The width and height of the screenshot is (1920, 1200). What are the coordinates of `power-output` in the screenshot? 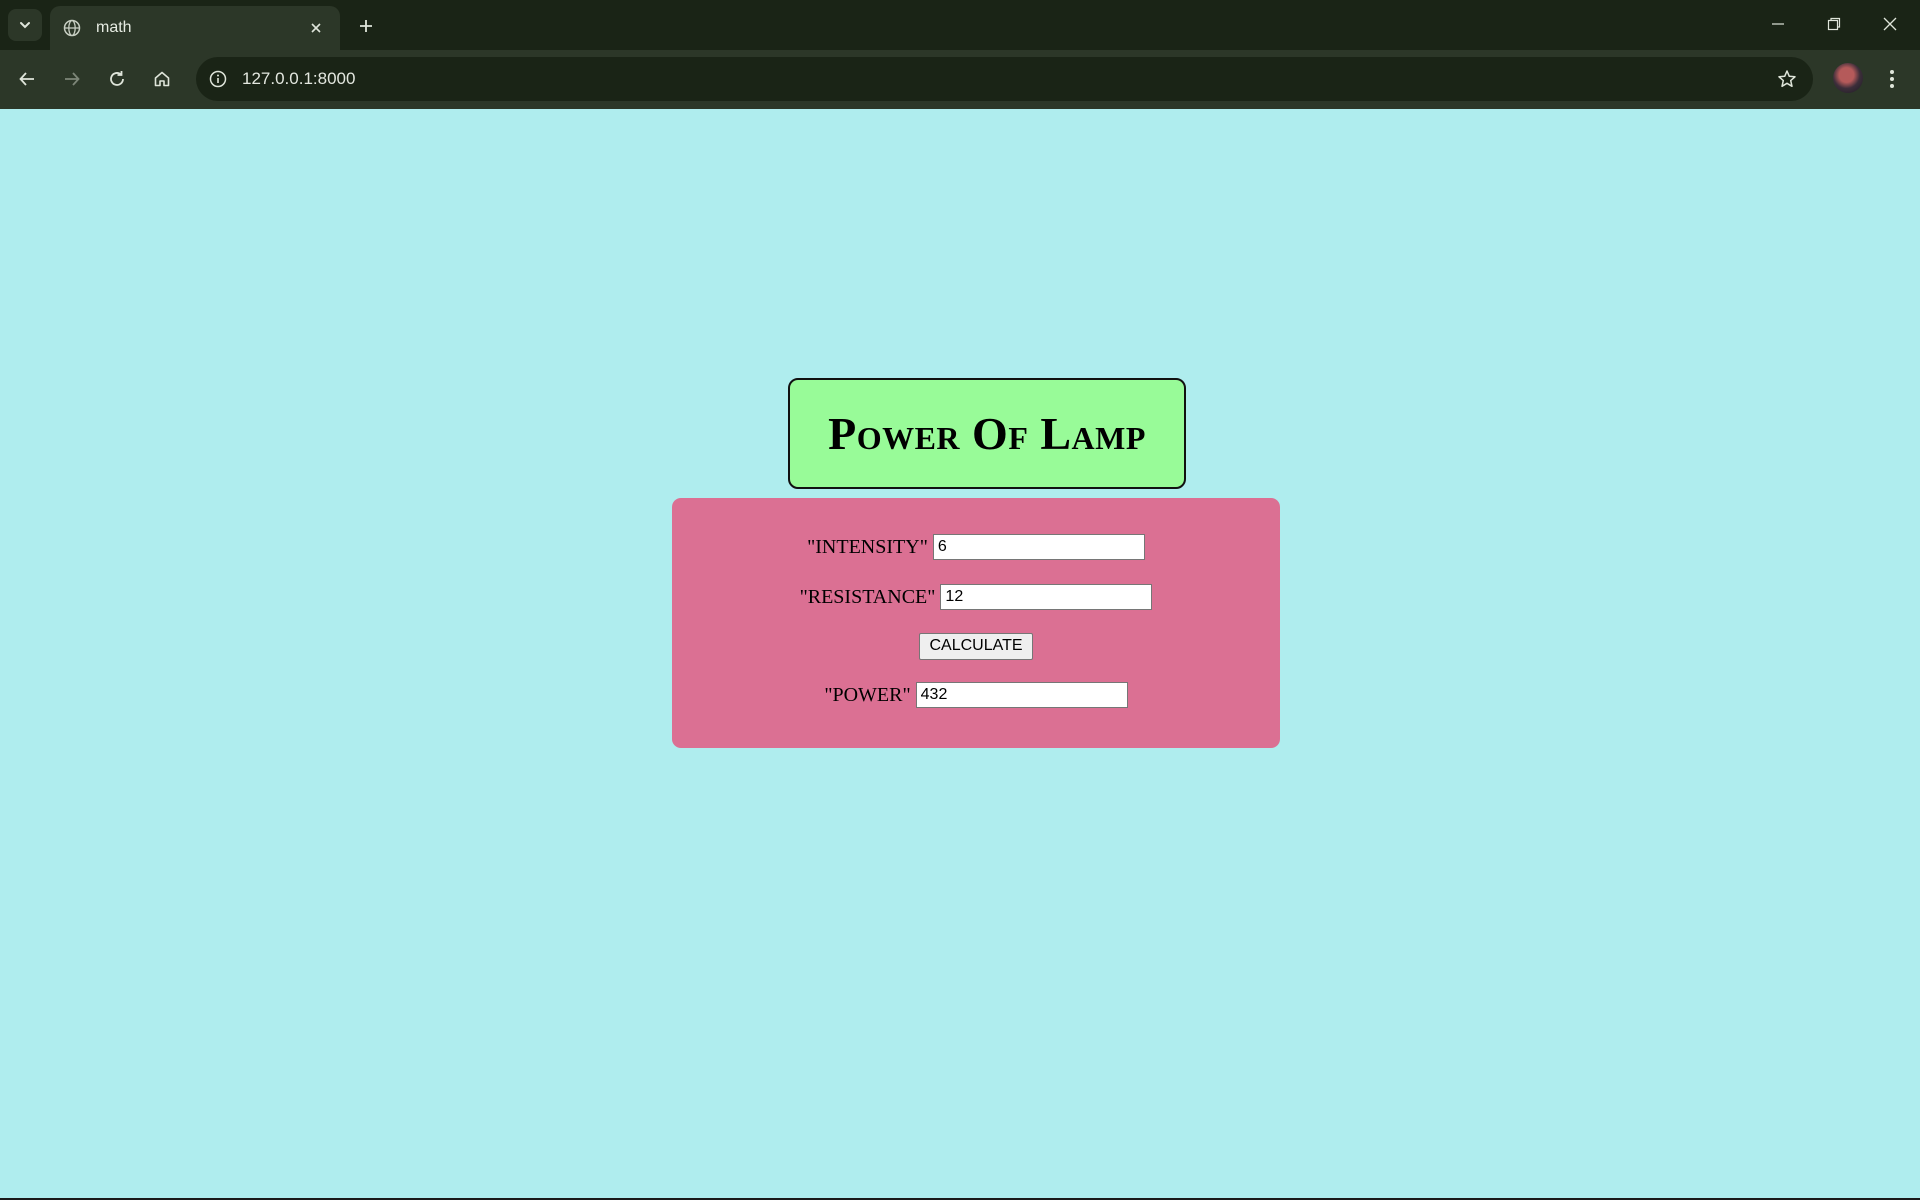 It's located at (1021, 695).